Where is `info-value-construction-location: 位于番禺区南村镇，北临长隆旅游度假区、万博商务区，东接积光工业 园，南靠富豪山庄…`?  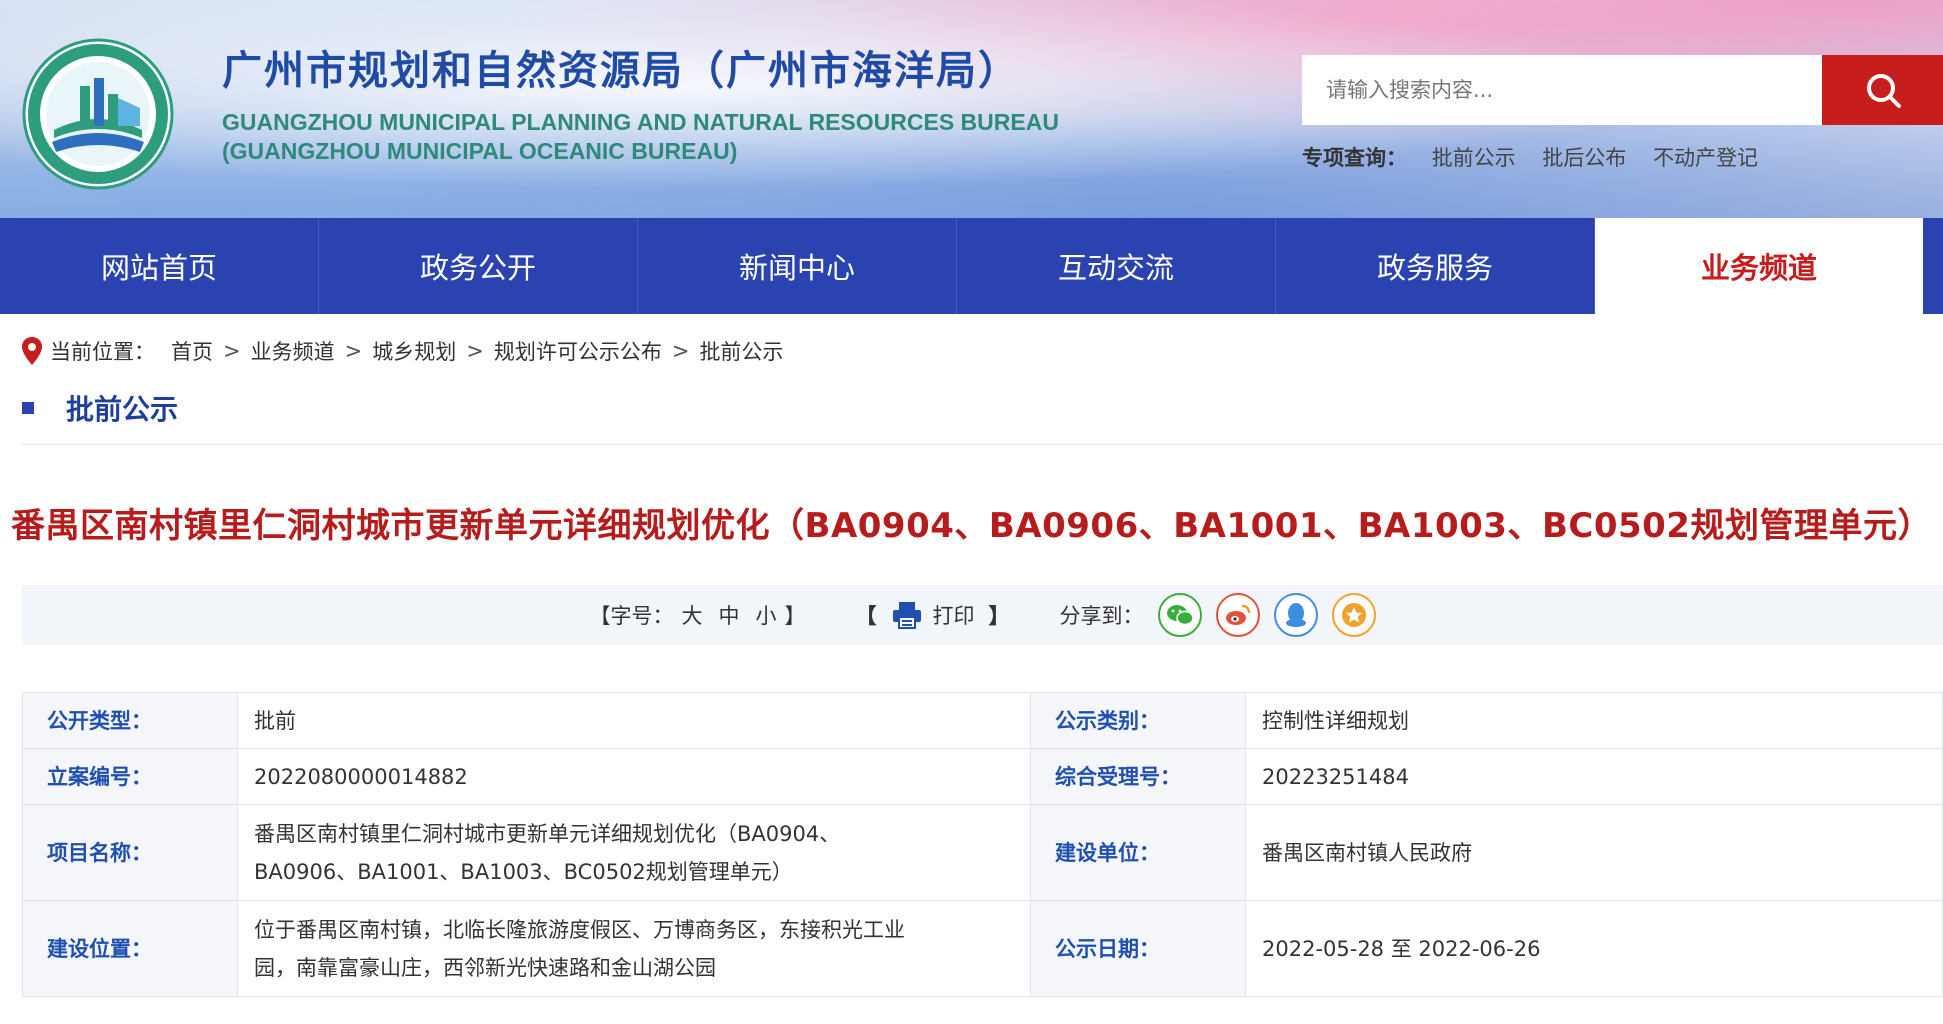 info-value-construction-location: 位于番禺区南村镇，北临长隆旅游度假区、万博商务区，东接积光工业 园，南靠富豪山庄… is located at coordinates (634, 948).